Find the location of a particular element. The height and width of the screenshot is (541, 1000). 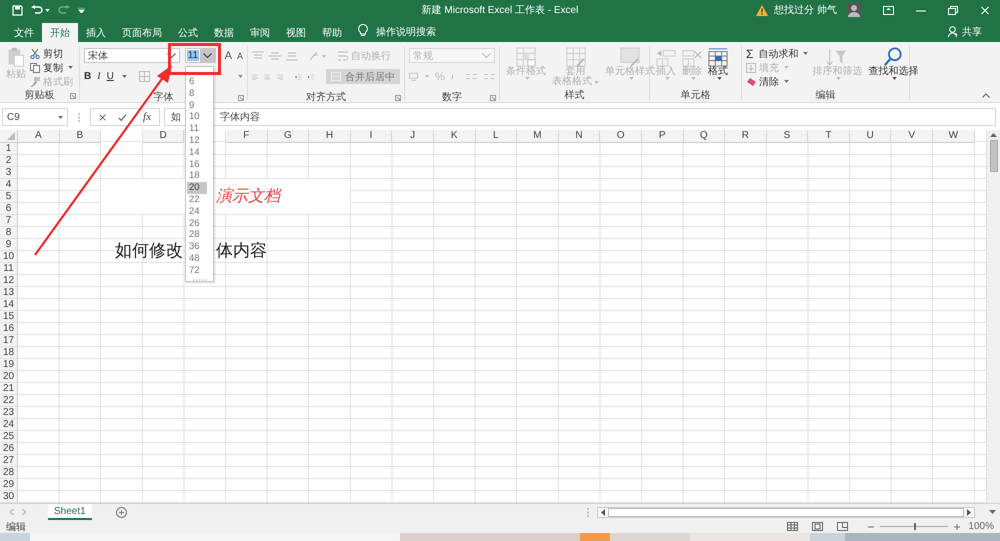

scroll-right-icon is located at coordinates (24, 512).